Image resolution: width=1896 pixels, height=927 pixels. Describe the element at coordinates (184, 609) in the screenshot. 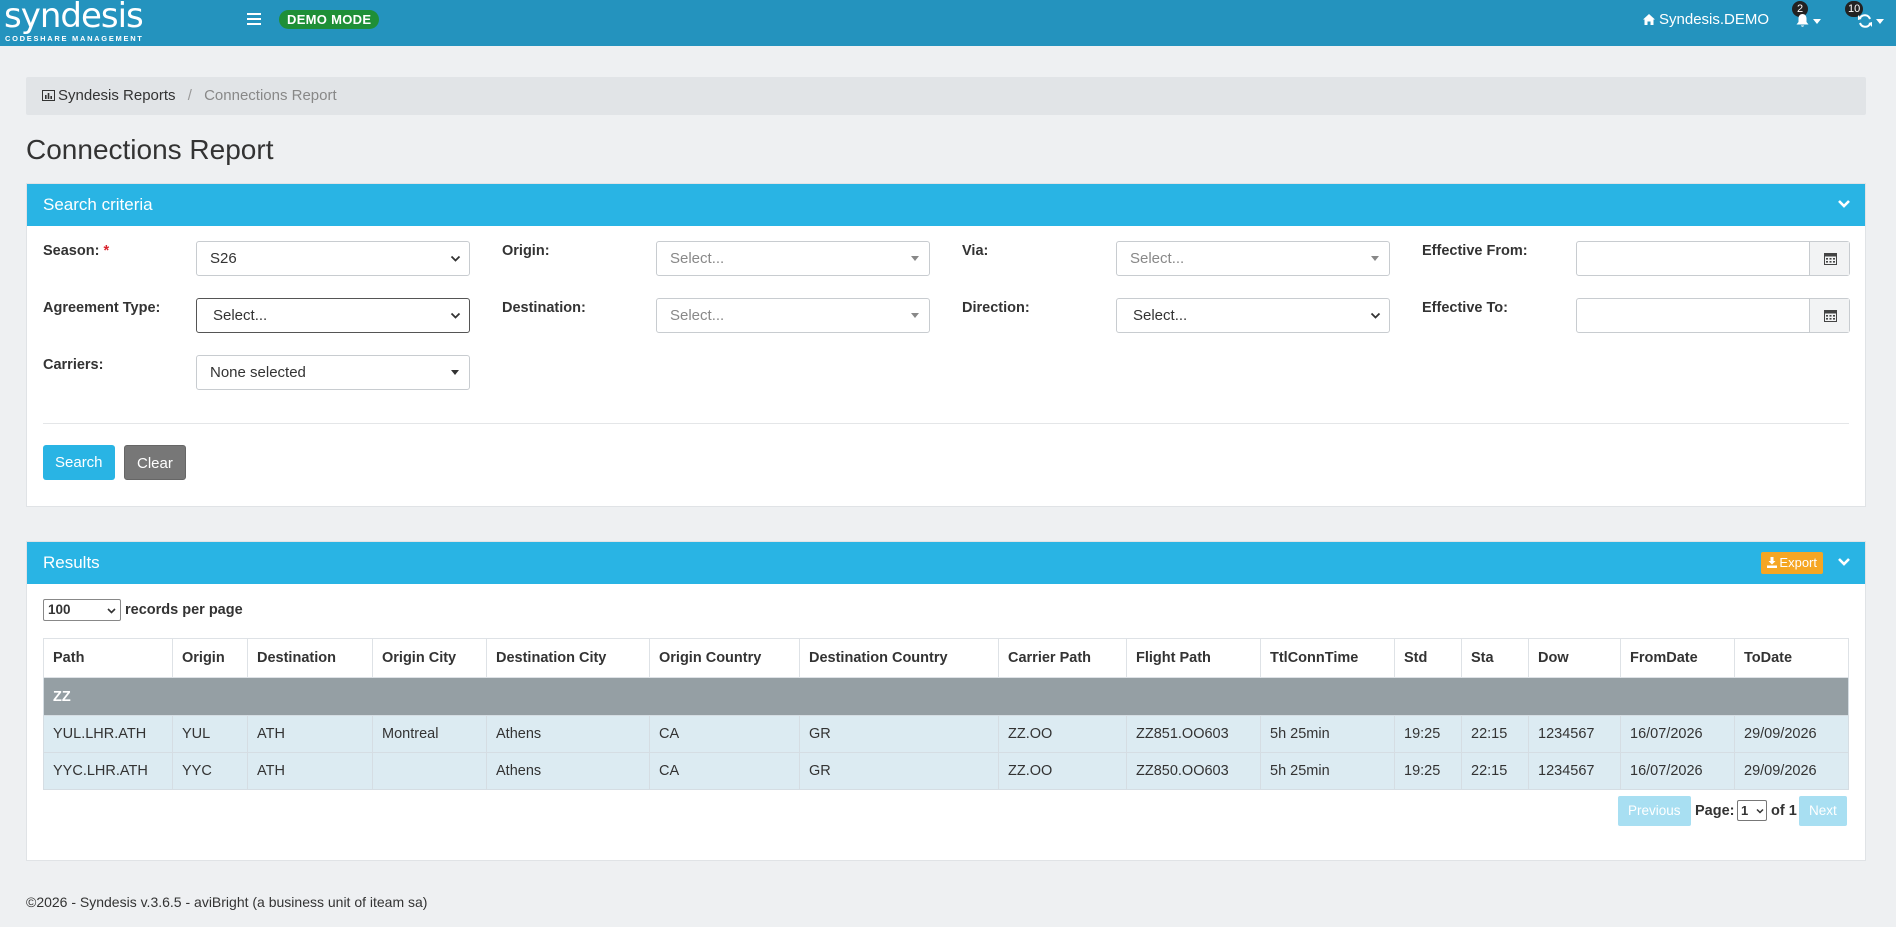

I see `records-per-page-label: records per page` at that location.